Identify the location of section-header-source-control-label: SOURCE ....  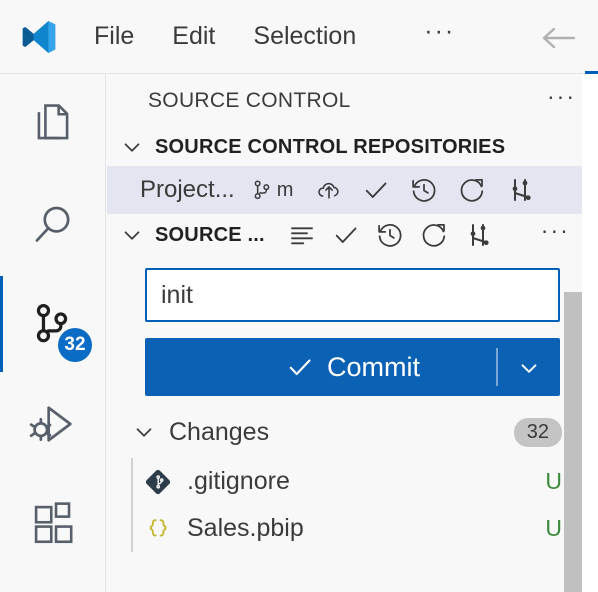
(210, 234).